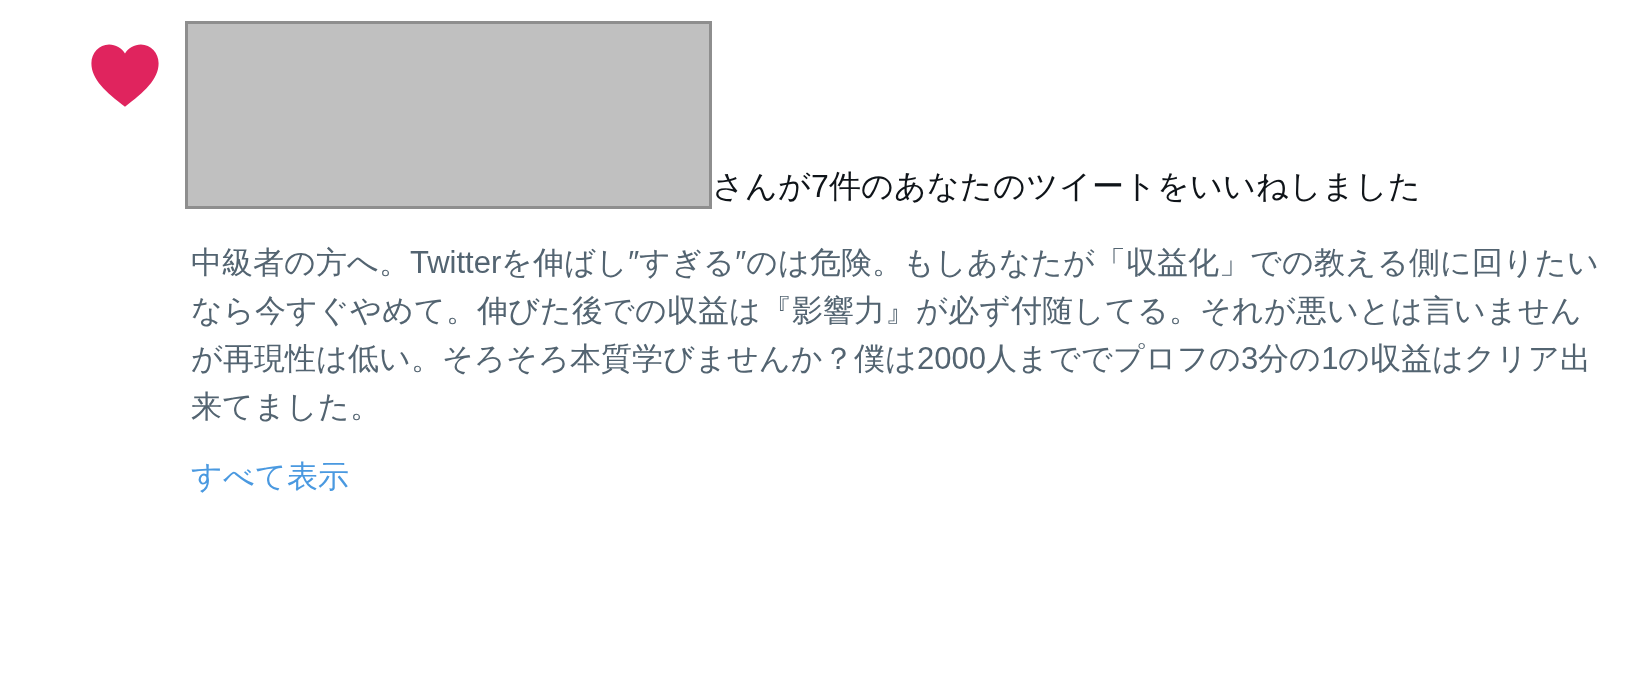  I want to click on show-all-link: すべて表示, so click(270, 477).